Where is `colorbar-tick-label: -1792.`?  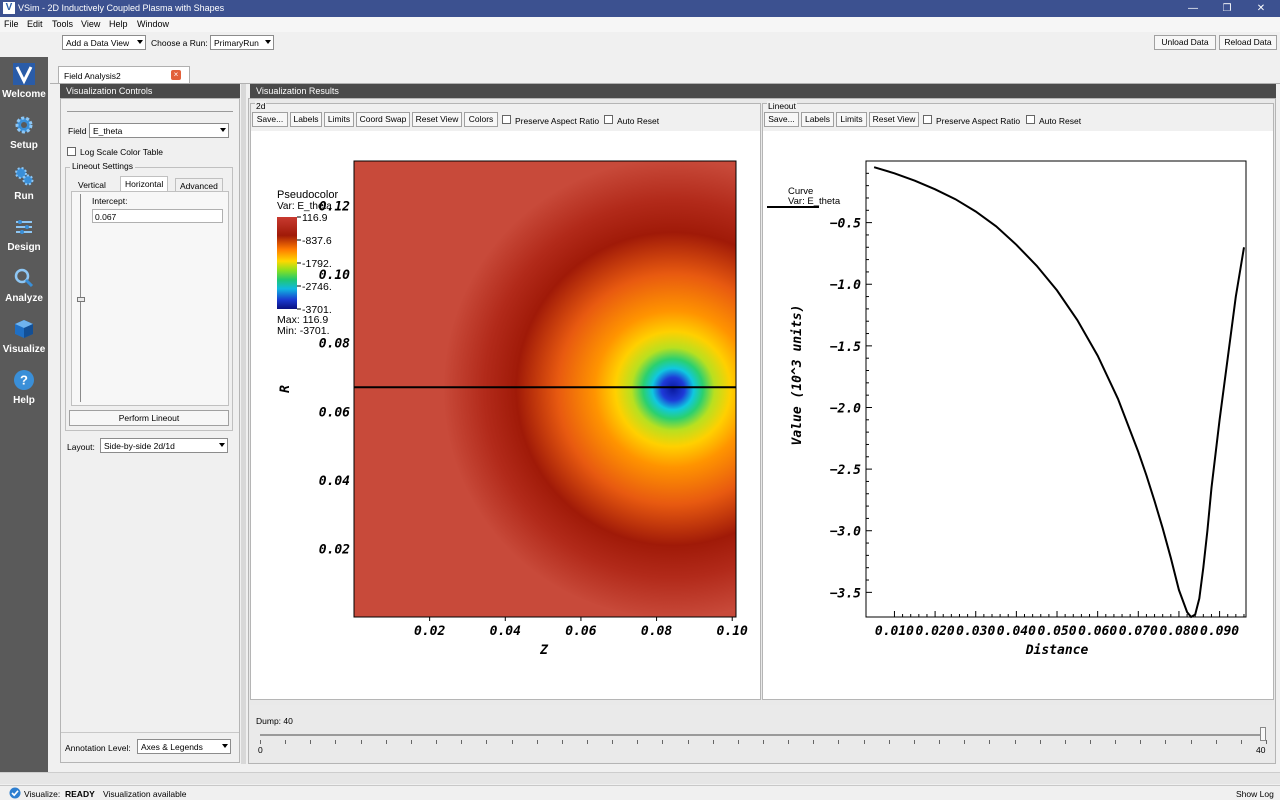 colorbar-tick-label: -1792. is located at coordinates (317, 264).